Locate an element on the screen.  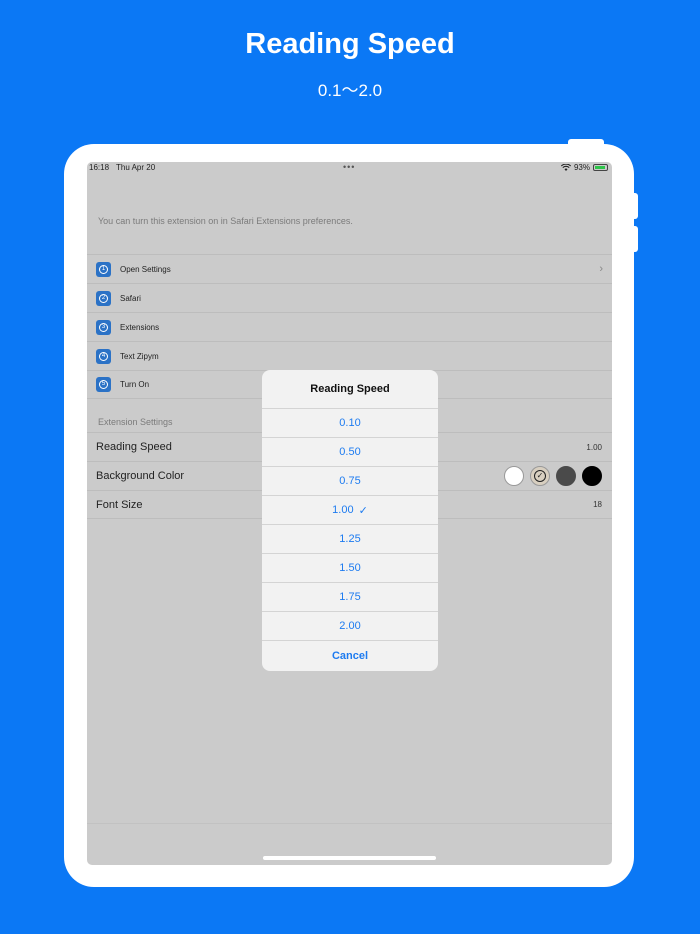
speed-option-1-50: 1.50 is located at coordinates (350, 568).